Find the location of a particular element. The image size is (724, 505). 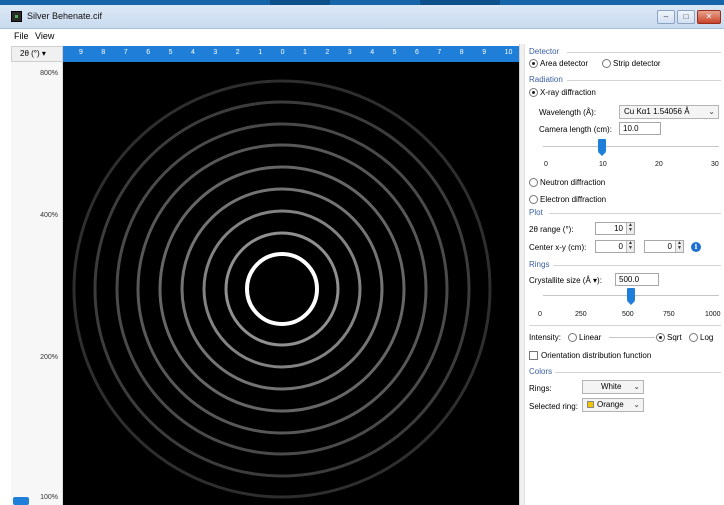

neutron-radio: Neutron diffraction is located at coordinates (567, 182).